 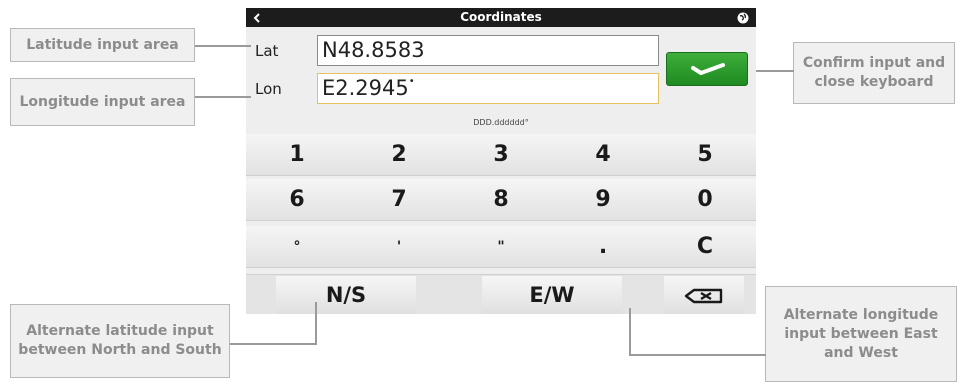 I want to click on lon-label: Lon, so click(x=268, y=89).